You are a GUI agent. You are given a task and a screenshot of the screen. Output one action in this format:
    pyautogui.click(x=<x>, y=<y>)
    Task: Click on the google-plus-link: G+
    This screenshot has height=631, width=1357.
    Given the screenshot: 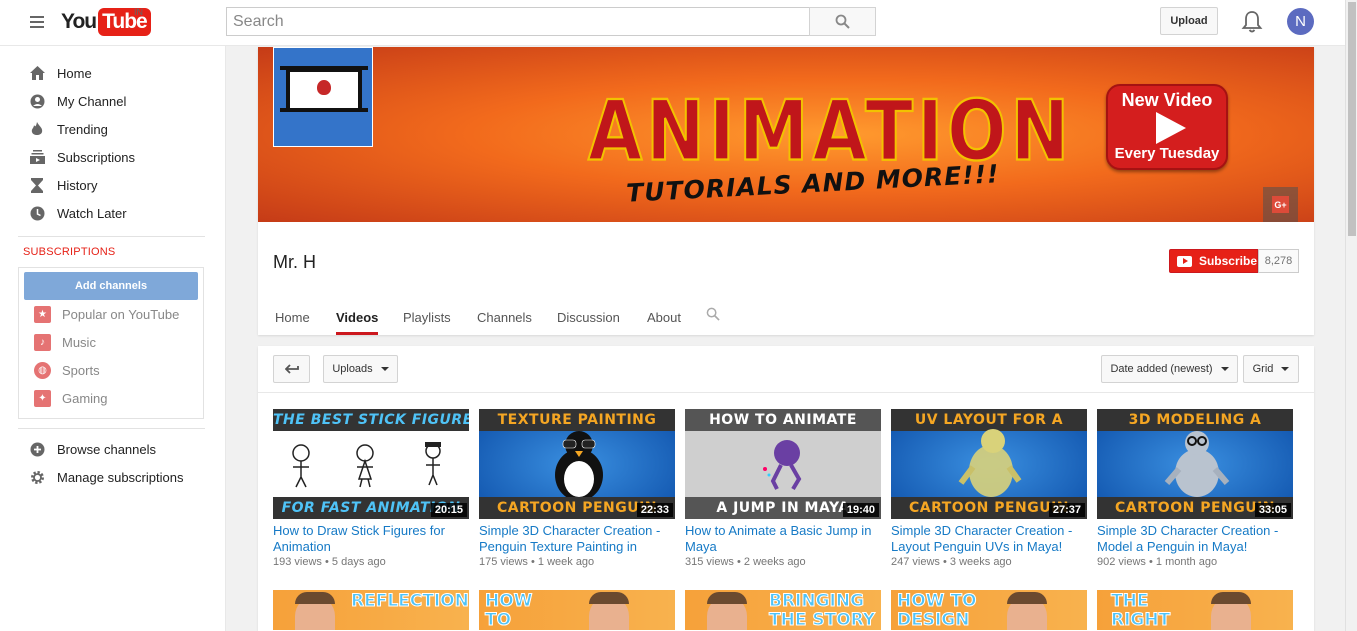 What is the action you would take?
    pyautogui.click(x=1280, y=204)
    